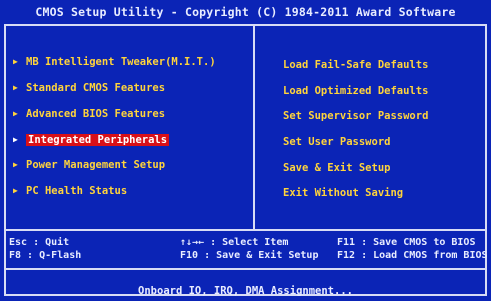 The image size is (491, 301). I want to click on menu-item-advanced-bios: ▶ Advanced BIOS Features, so click(89, 114).